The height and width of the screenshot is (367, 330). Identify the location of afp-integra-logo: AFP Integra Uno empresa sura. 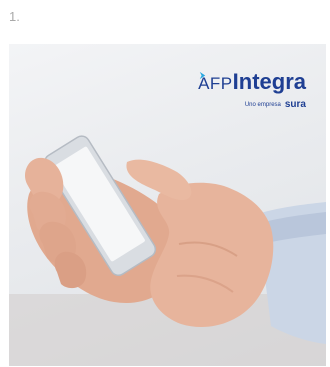
(252, 90).